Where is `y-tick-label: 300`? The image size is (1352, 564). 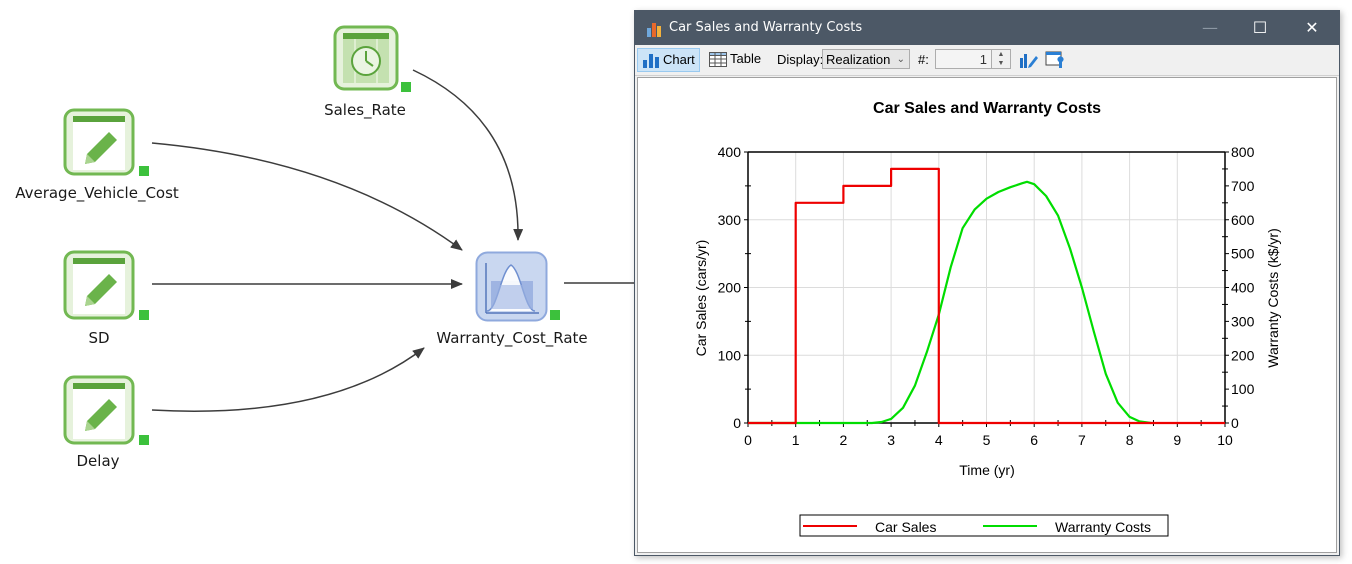
y-tick-label: 300 is located at coordinates (730, 220).